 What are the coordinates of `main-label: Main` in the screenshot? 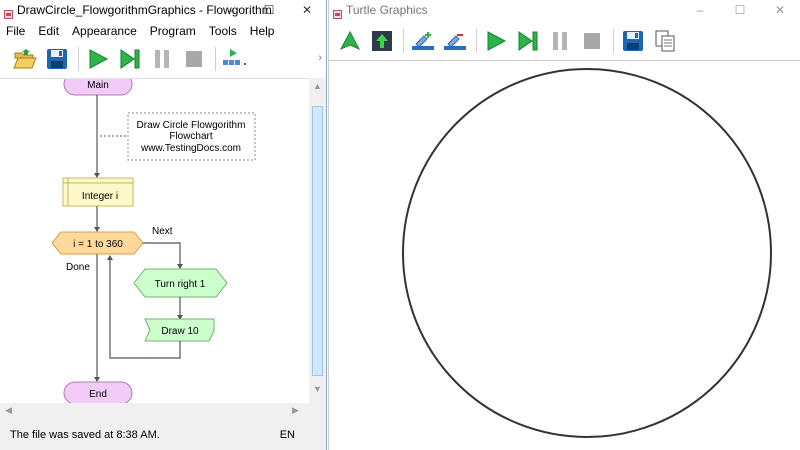 It's located at (98, 85).